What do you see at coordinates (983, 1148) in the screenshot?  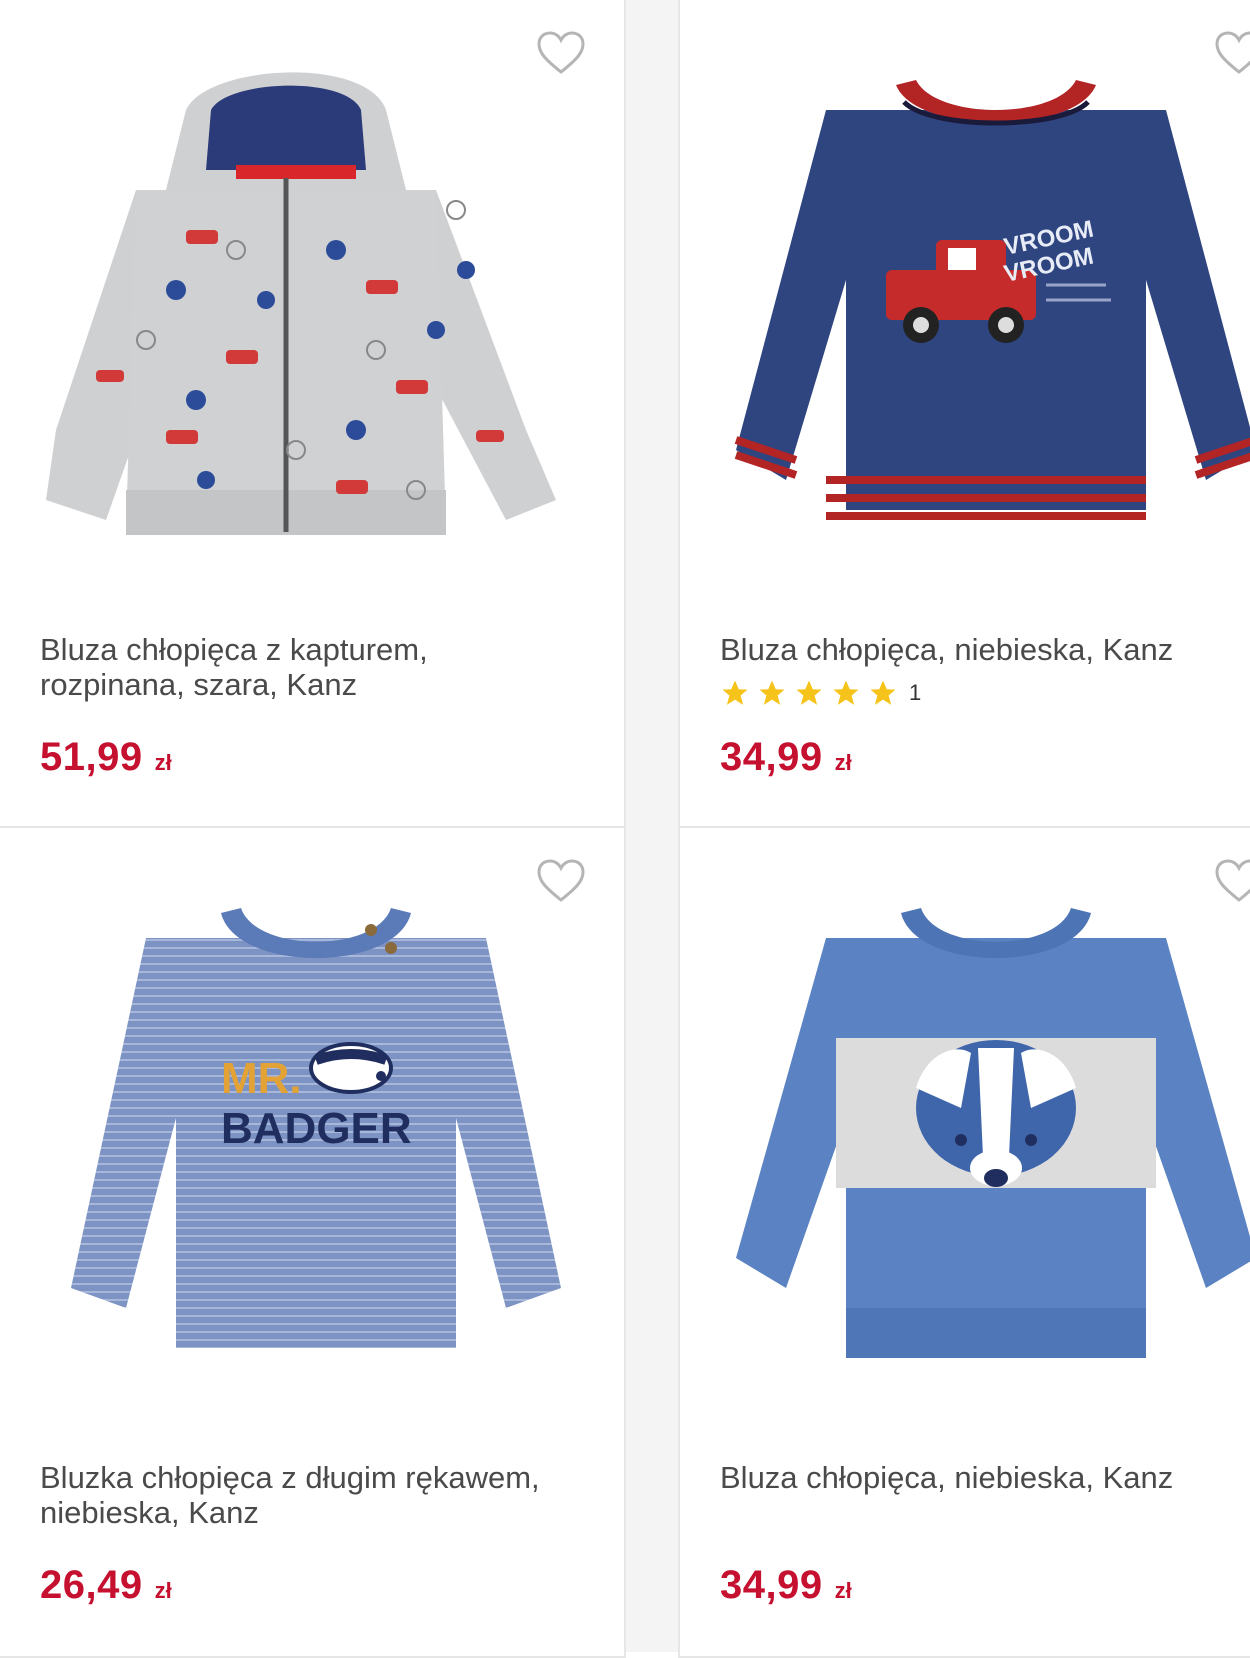 I see `product-image-sweatshirt-badger-face` at bounding box center [983, 1148].